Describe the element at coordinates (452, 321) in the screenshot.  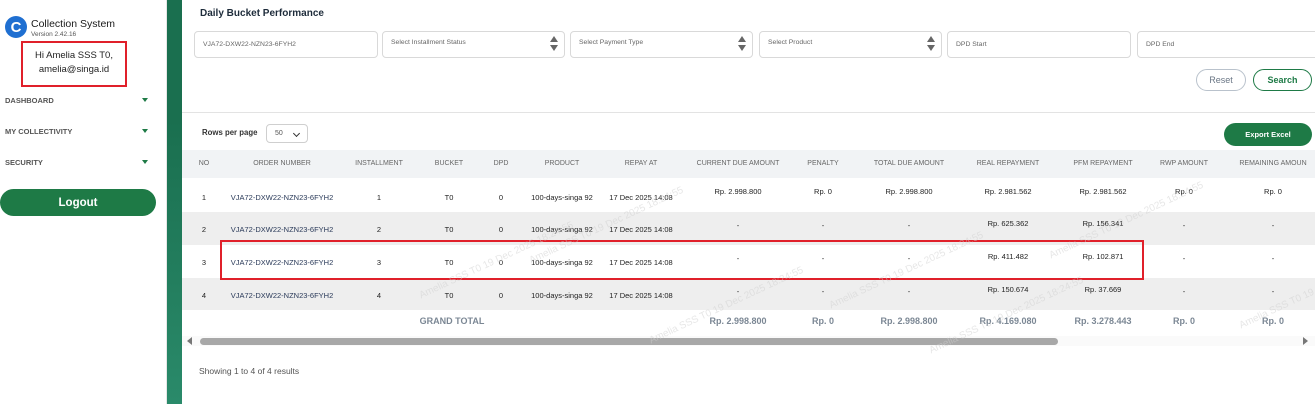
I see `grand-total-label: GRAND TOTAL` at that location.